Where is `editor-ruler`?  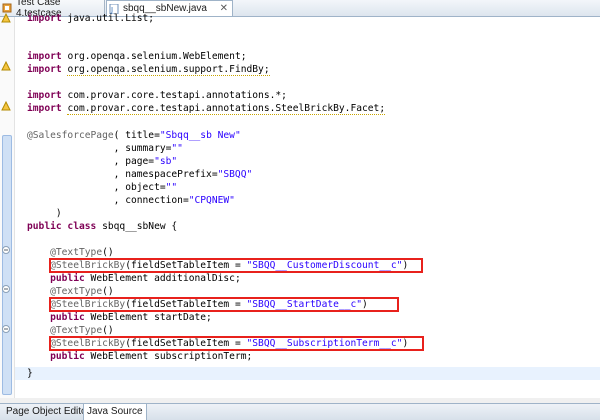
editor-ruler is located at coordinates (7, 205).